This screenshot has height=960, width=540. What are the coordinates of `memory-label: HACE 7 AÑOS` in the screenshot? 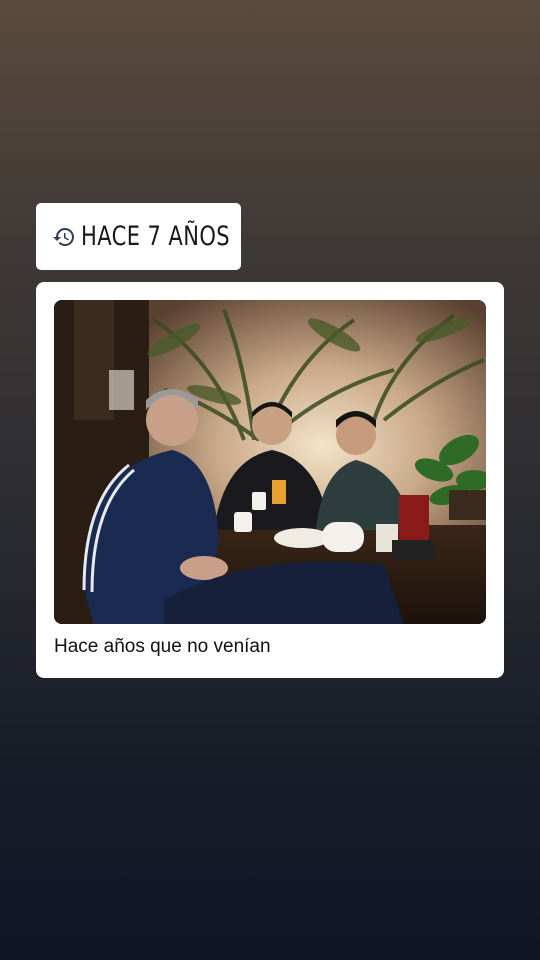 It's located at (156, 236).